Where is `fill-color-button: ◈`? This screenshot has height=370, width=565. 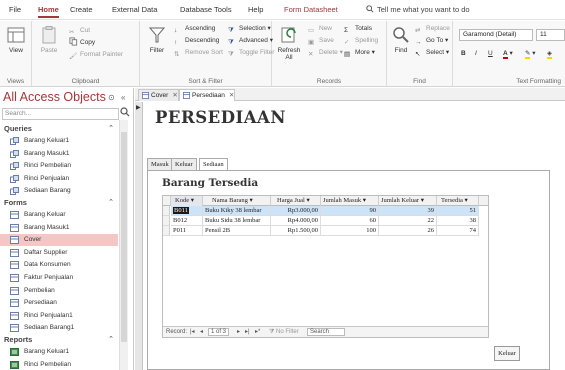 fill-color-button: ◈ is located at coordinates (549, 53).